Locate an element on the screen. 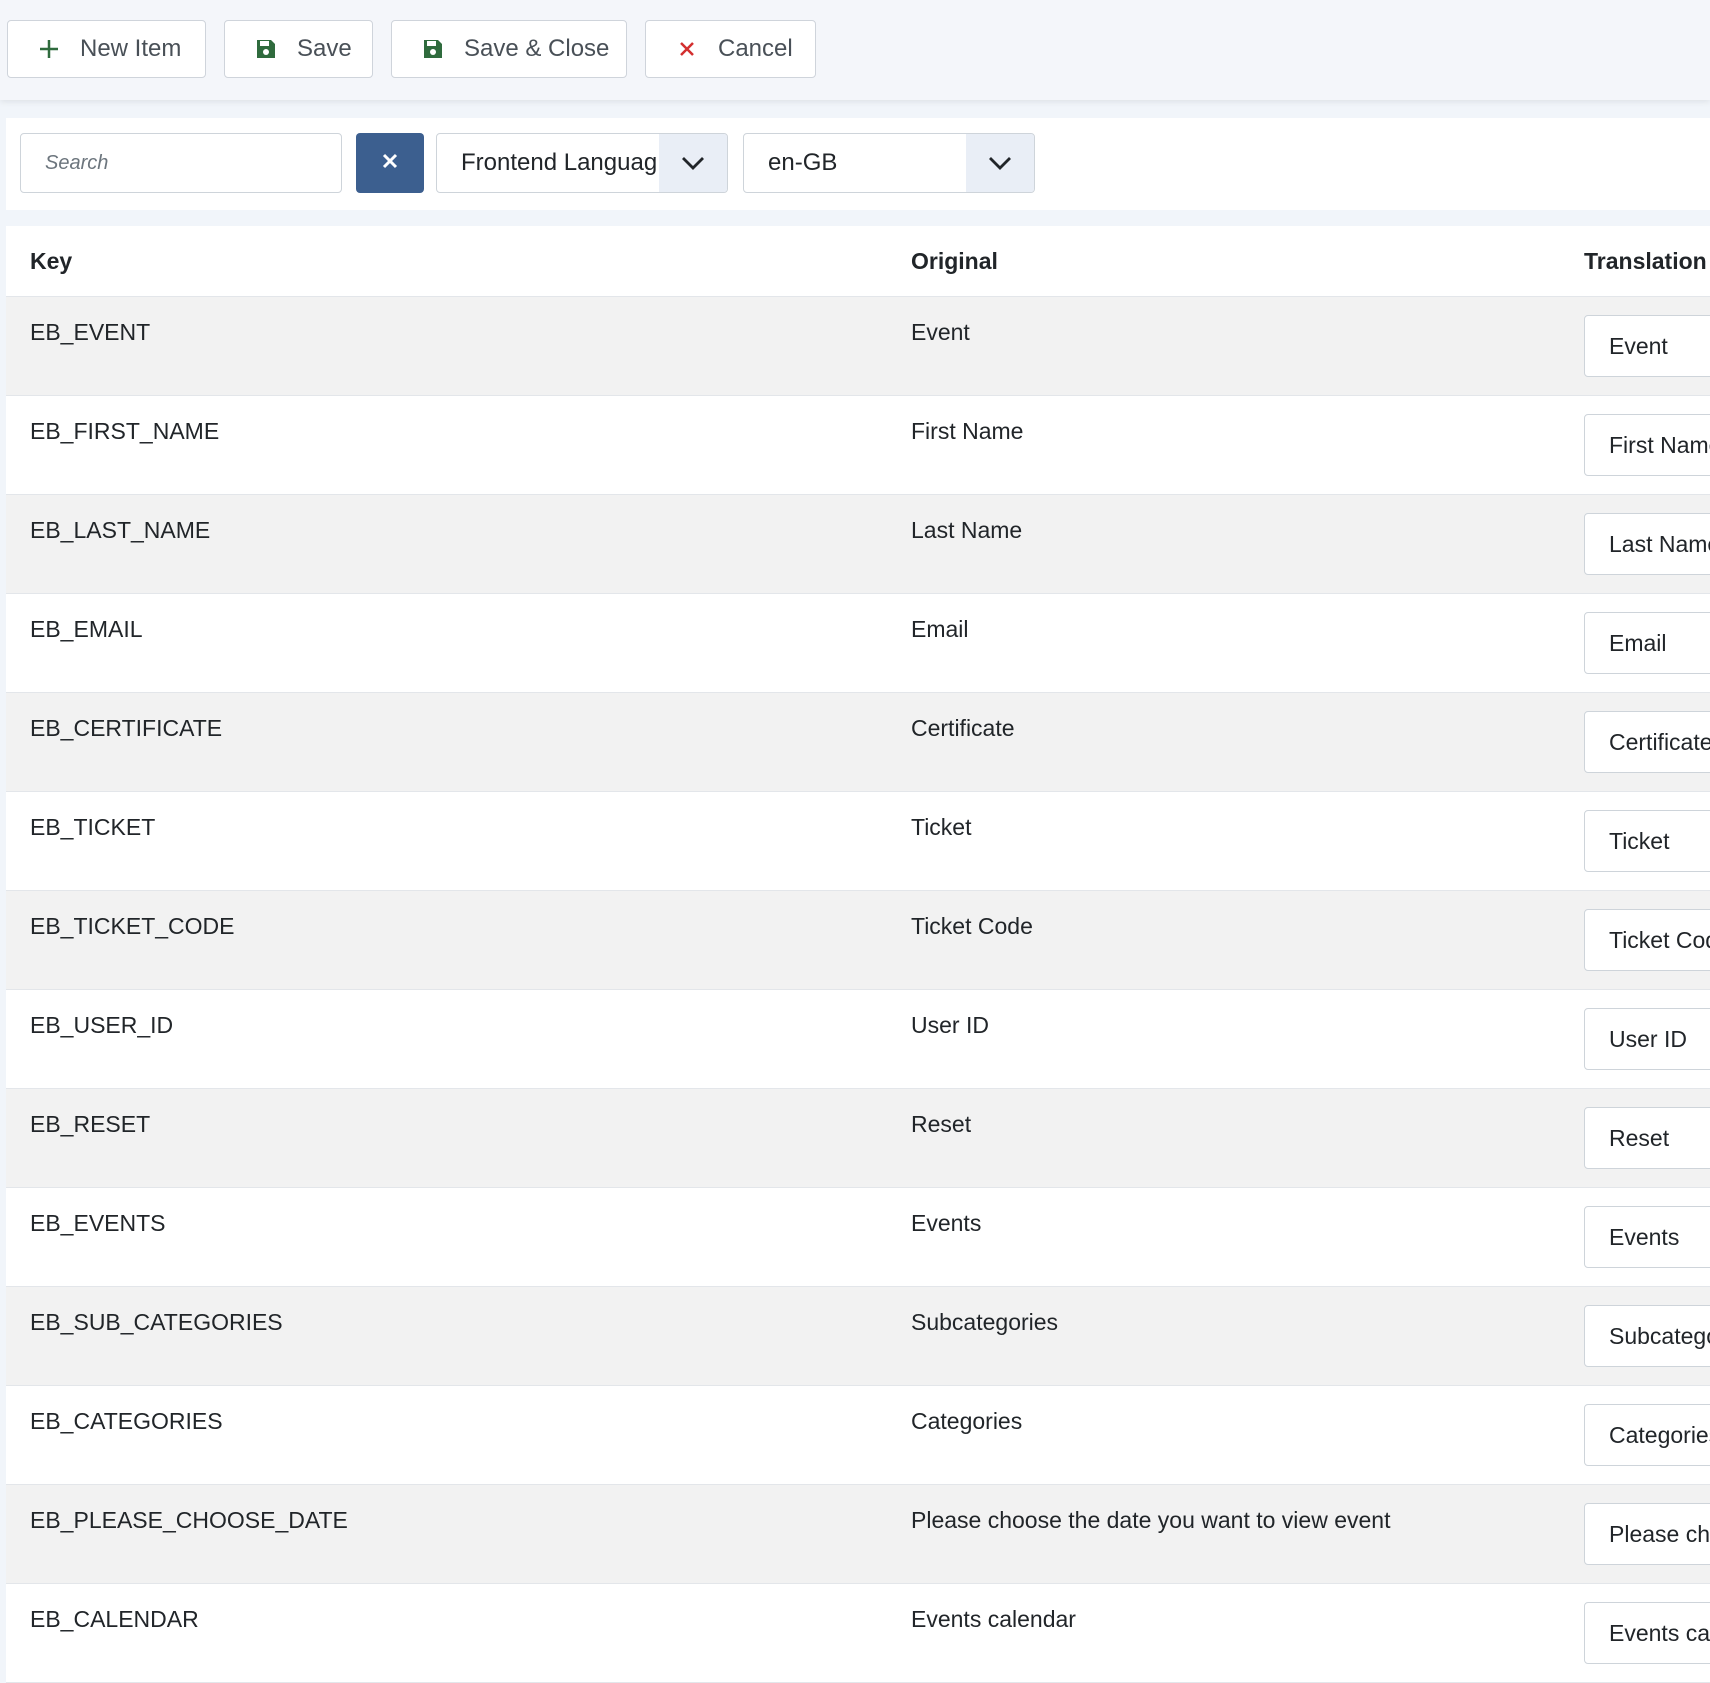  language-type-value: Frontend Languag is located at coordinates (559, 162).